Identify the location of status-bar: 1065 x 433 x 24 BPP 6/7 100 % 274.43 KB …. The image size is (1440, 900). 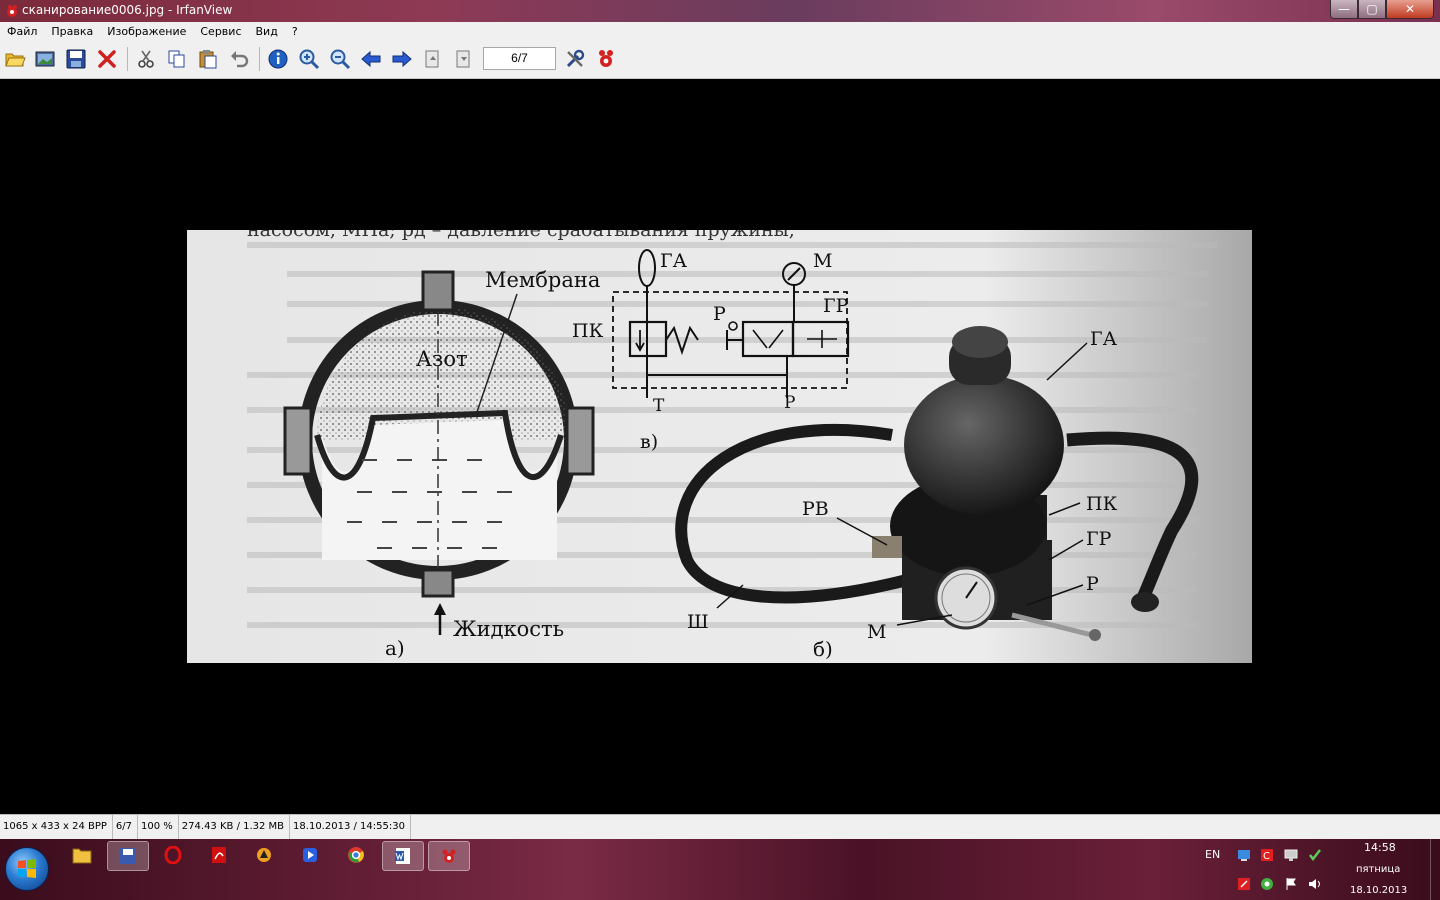
(720, 826).